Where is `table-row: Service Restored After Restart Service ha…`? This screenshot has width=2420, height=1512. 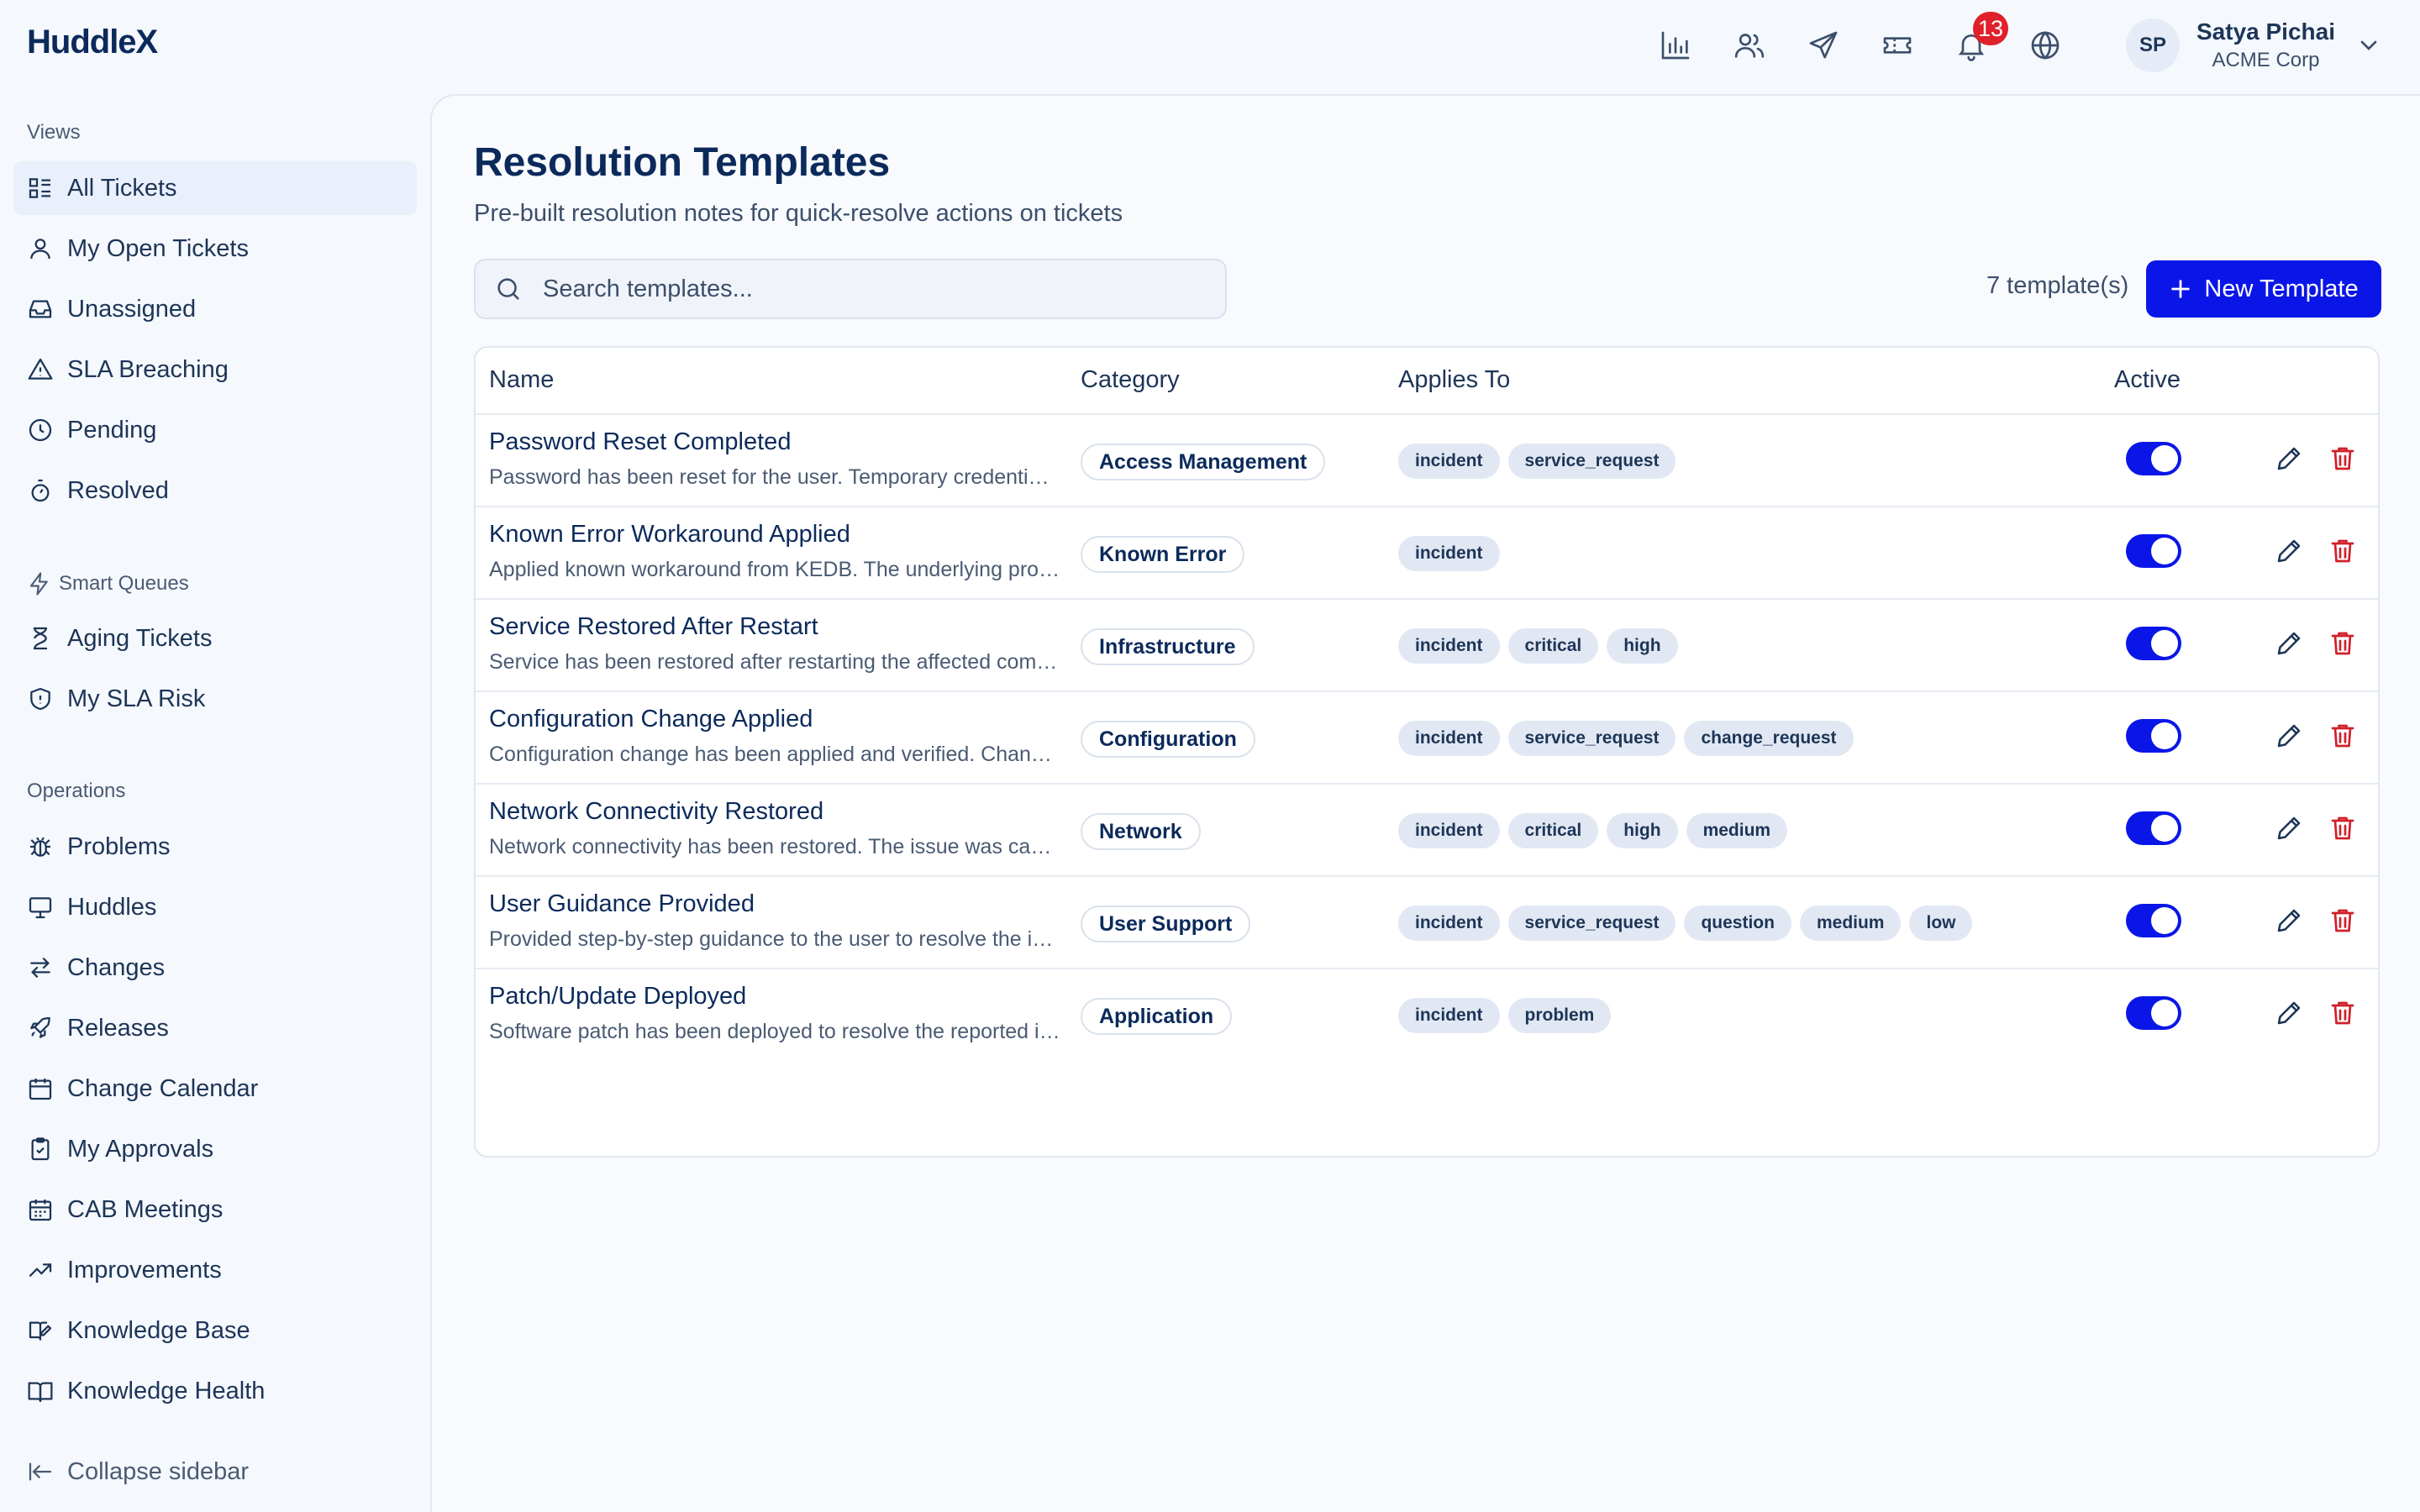
table-row: Service Restored After Restart Service ha… is located at coordinates (1427, 646).